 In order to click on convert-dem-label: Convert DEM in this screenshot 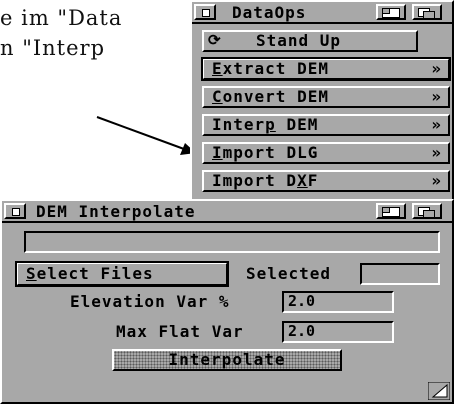, I will do `click(270, 96)`.